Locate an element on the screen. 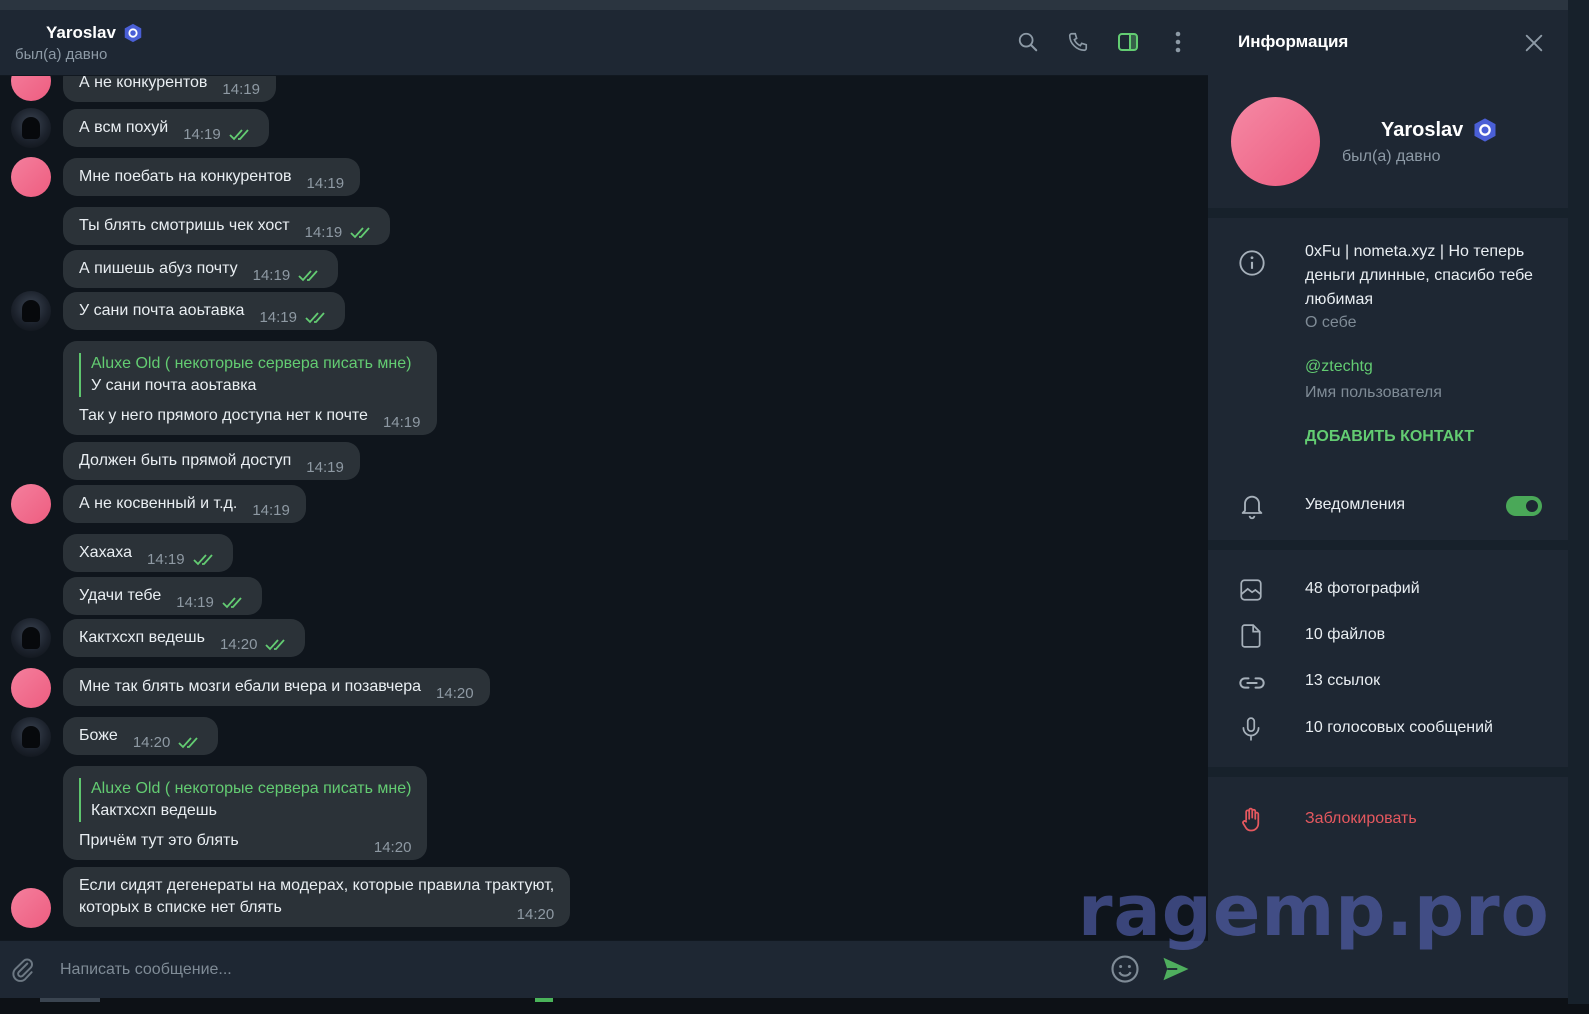 The image size is (1589, 1014). message: А не конкурентов 14:19 is located at coordinates (169, 89).